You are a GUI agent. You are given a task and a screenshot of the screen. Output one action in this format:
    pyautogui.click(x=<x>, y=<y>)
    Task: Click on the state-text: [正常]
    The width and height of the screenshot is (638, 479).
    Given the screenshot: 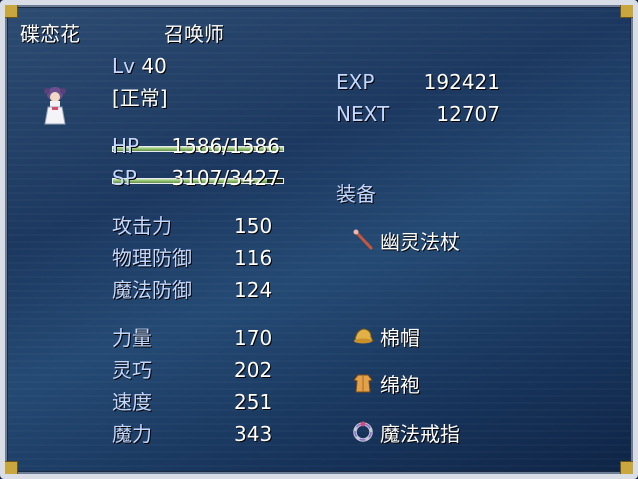 What is the action you would take?
    pyautogui.click(x=140, y=98)
    